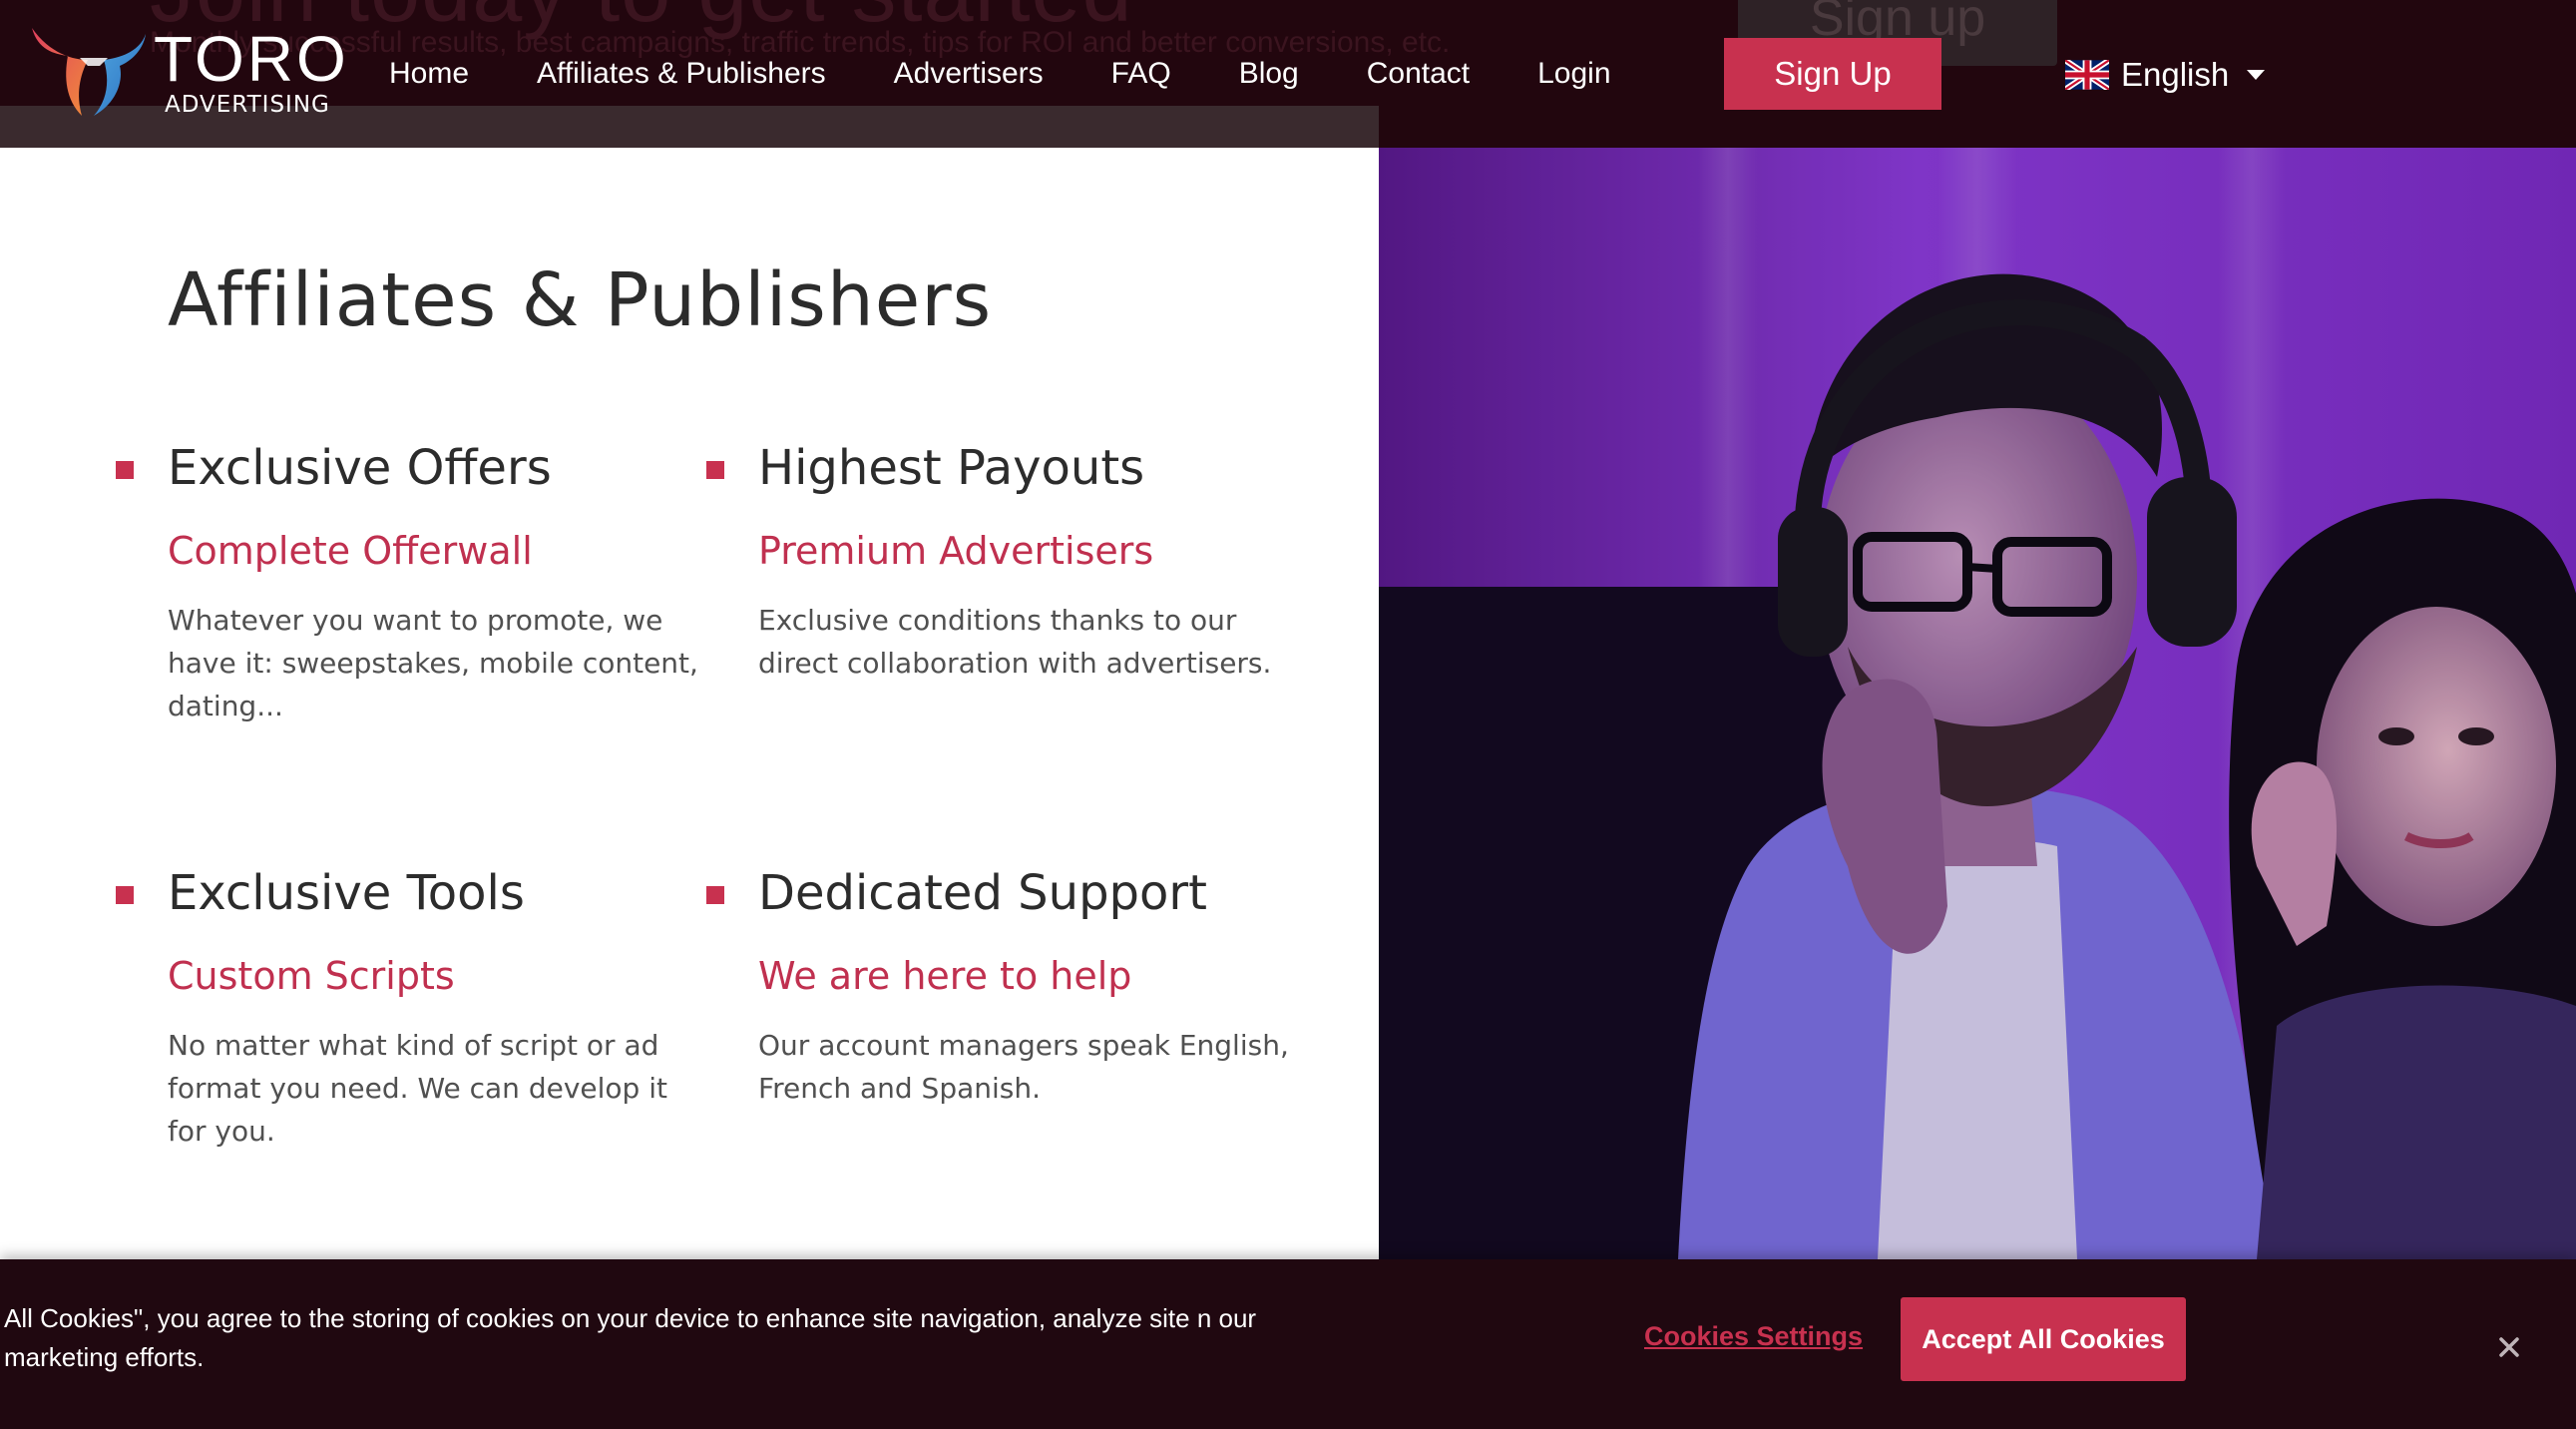 The image size is (2576, 1429). I want to click on feature-subtitle: Premium Advertisers, so click(956, 551).